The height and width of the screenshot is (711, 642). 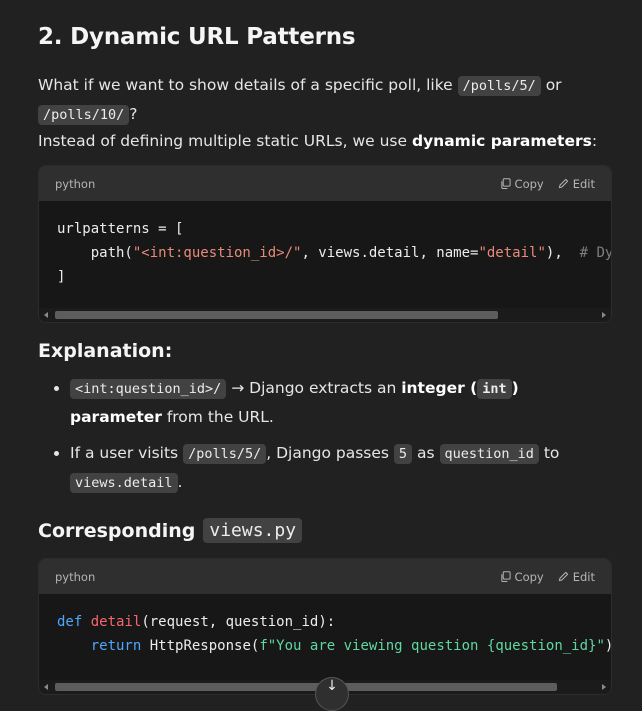 I want to click on heading-text: Corresponding, so click(x=117, y=530).